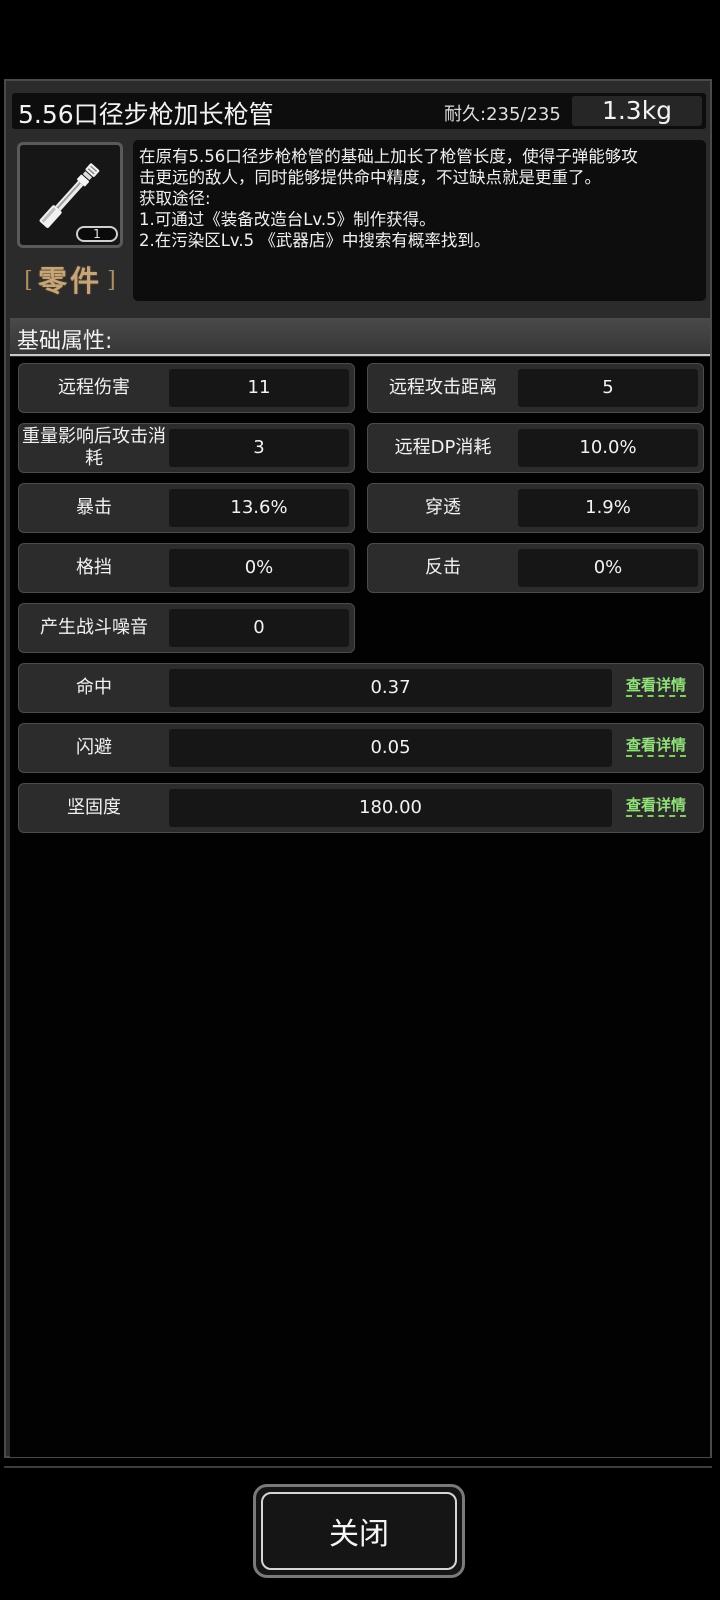 The height and width of the screenshot is (1600, 720). I want to click on stat-ranged-dp-cost: 远程DP消耗 10.0%, so click(535, 448).